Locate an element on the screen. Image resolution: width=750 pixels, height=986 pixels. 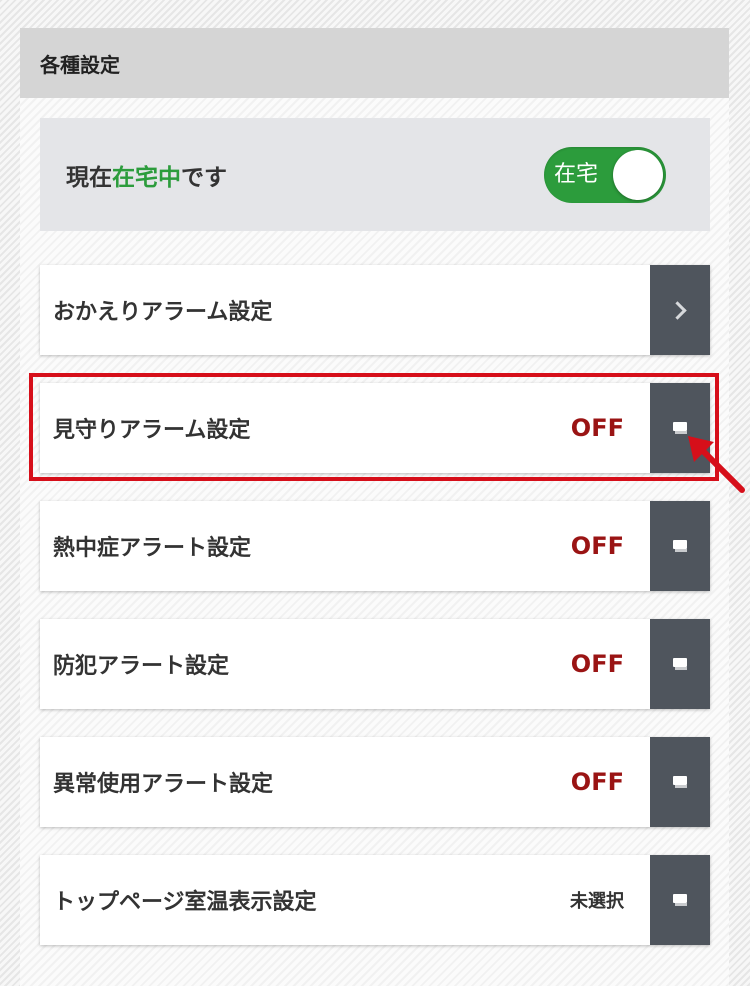
status-highlight: 在宅中 is located at coordinates (146, 177).